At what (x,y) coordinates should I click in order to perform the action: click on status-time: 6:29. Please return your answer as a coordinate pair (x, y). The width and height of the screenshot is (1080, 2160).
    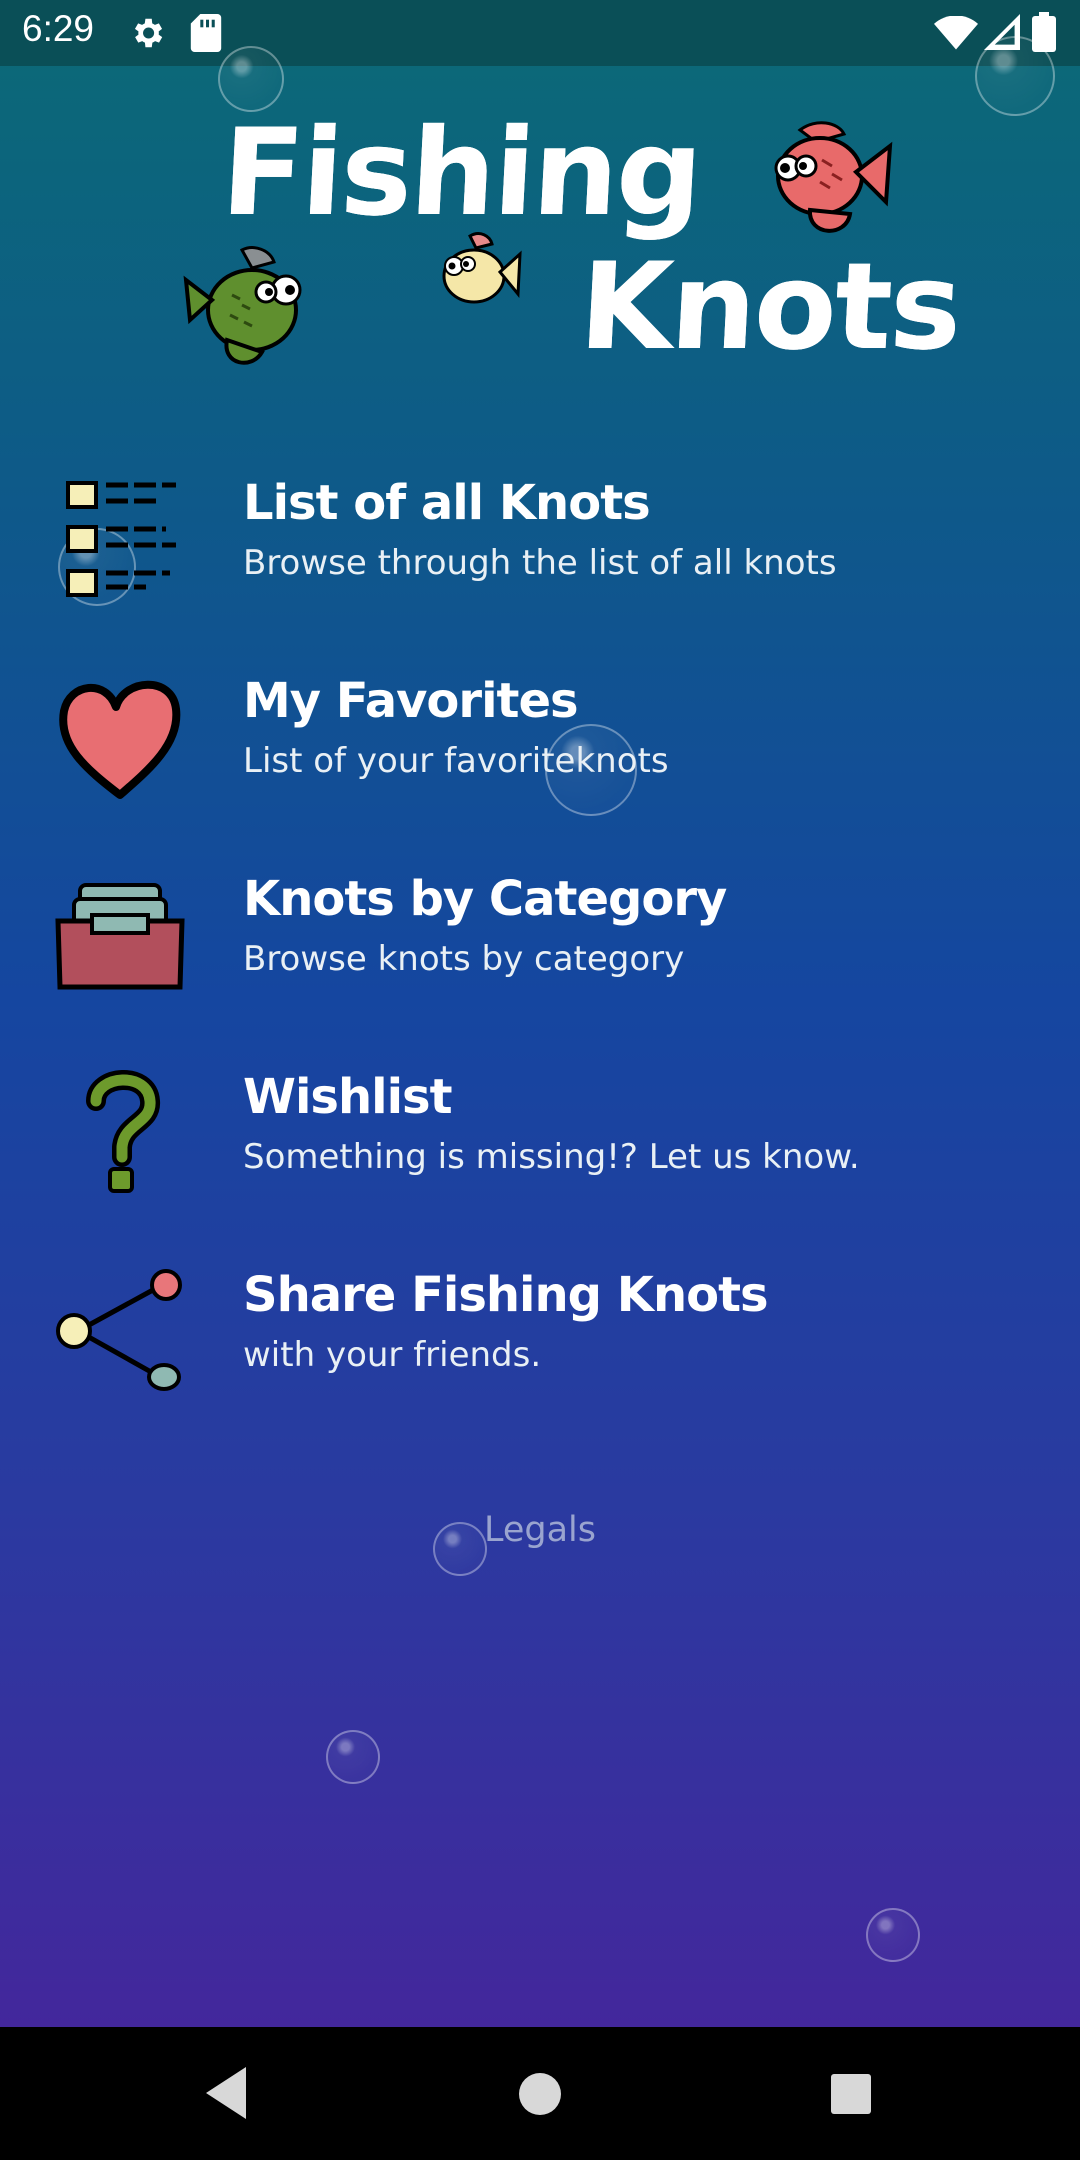
    Looking at the image, I should click on (58, 28).